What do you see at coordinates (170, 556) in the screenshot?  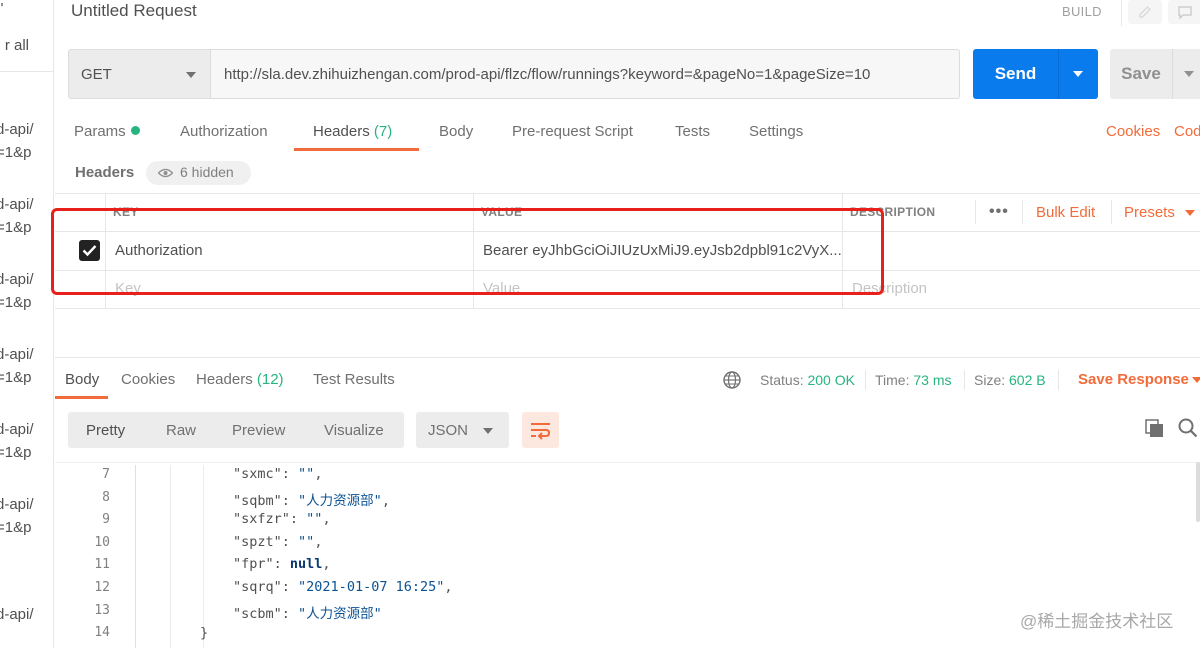 I see `indent-guide` at bounding box center [170, 556].